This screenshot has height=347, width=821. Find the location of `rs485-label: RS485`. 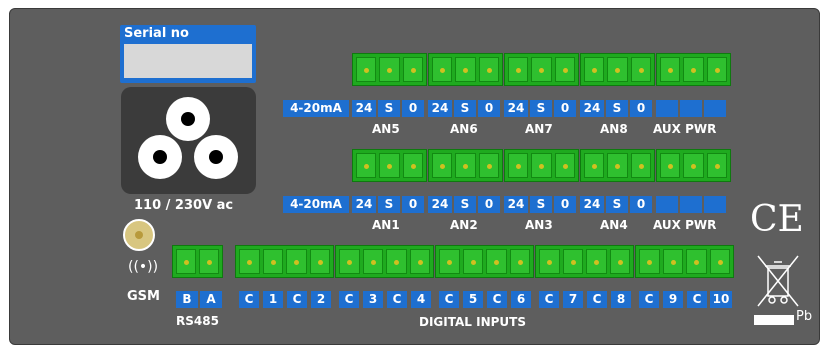

rs485-label: RS485 is located at coordinates (197, 321).